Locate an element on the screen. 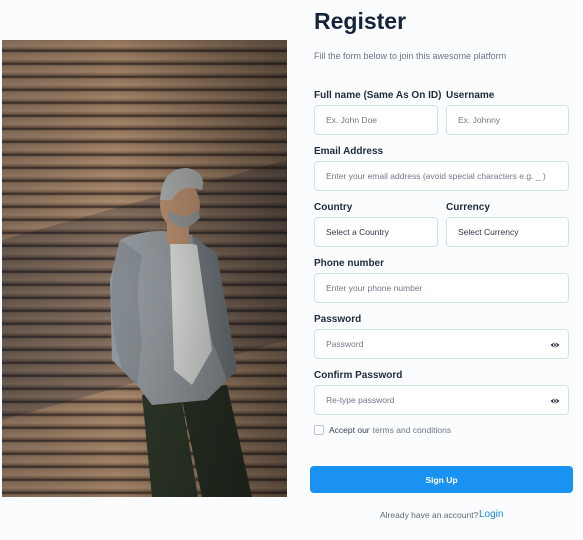 The image size is (583, 540). terms-prefix: Accept our is located at coordinates (349, 430).